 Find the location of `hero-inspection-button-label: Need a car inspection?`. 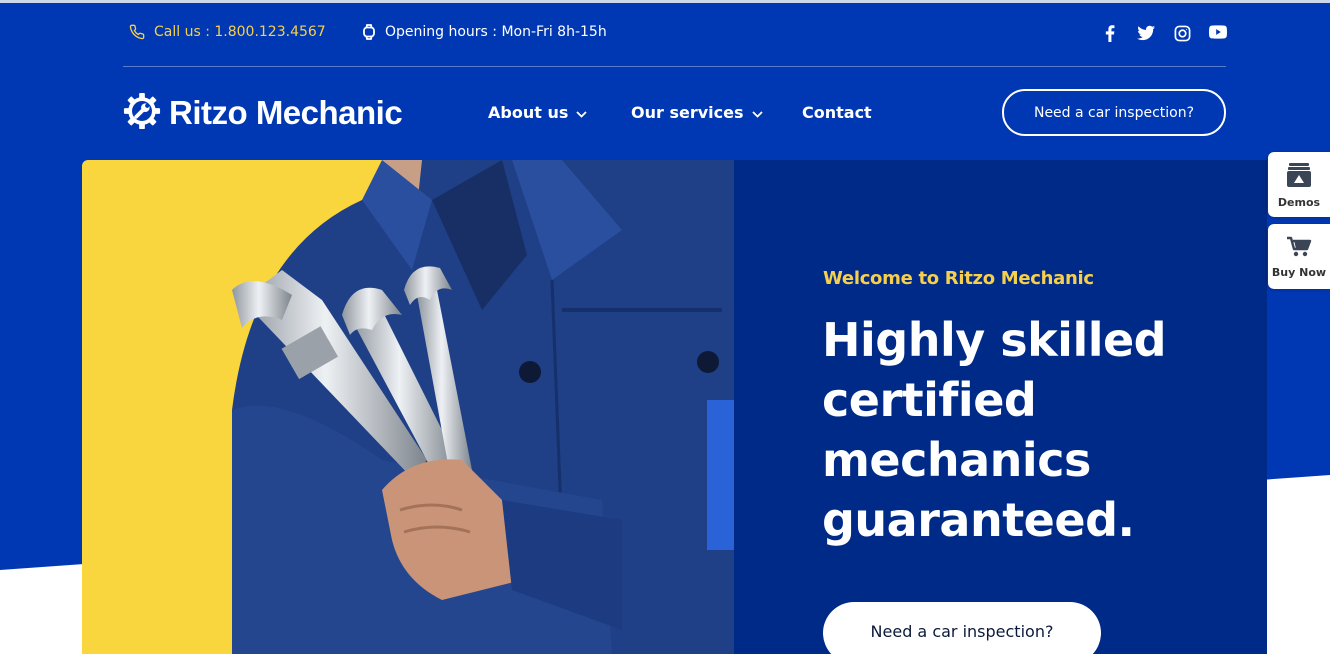

hero-inspection-button-label: Need a car inspection? is located at coordinates (962, 631).